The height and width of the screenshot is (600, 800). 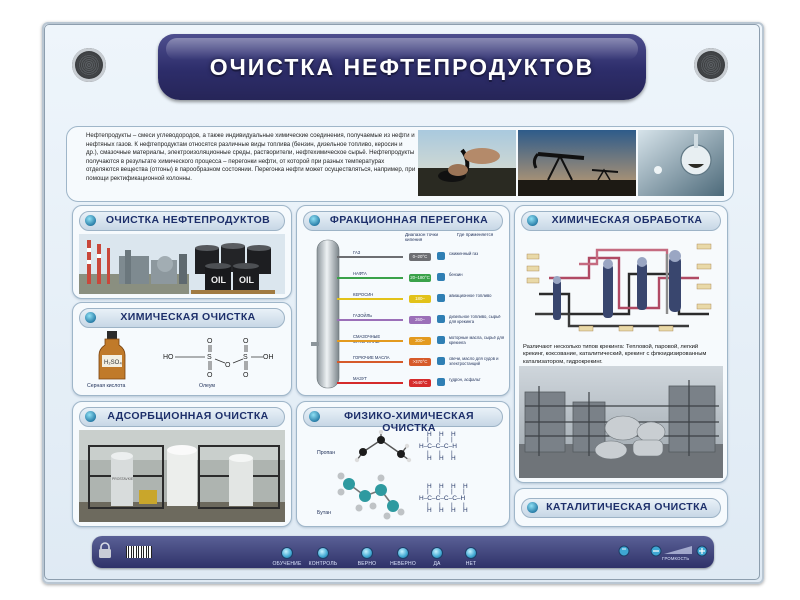 I want to click on cracking-process-diagram, so click(x=621, y=287).